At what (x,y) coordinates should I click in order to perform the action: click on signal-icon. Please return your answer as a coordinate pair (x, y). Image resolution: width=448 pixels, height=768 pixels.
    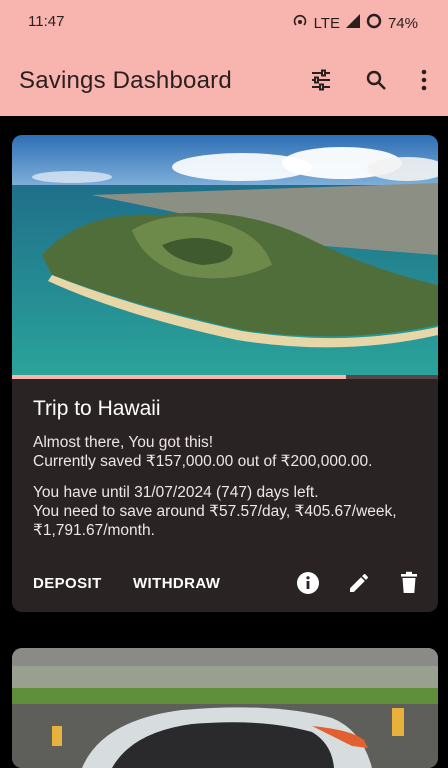
    Looking at the image, I should click on (352, 23).